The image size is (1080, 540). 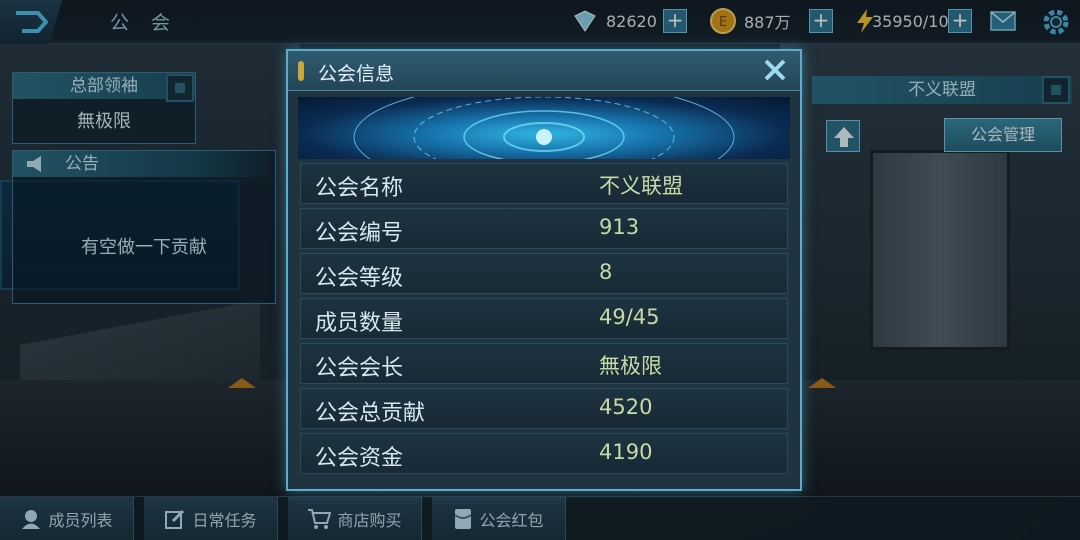 What do you see at coordinates (619, 227) in the screenshot?
I see `row-value: 913` at bounding box center [619, 227].